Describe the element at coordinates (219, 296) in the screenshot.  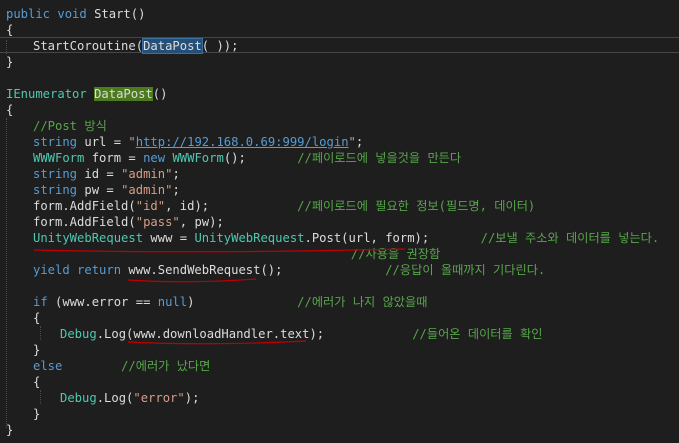
I see `annotation-underlines` at that location.